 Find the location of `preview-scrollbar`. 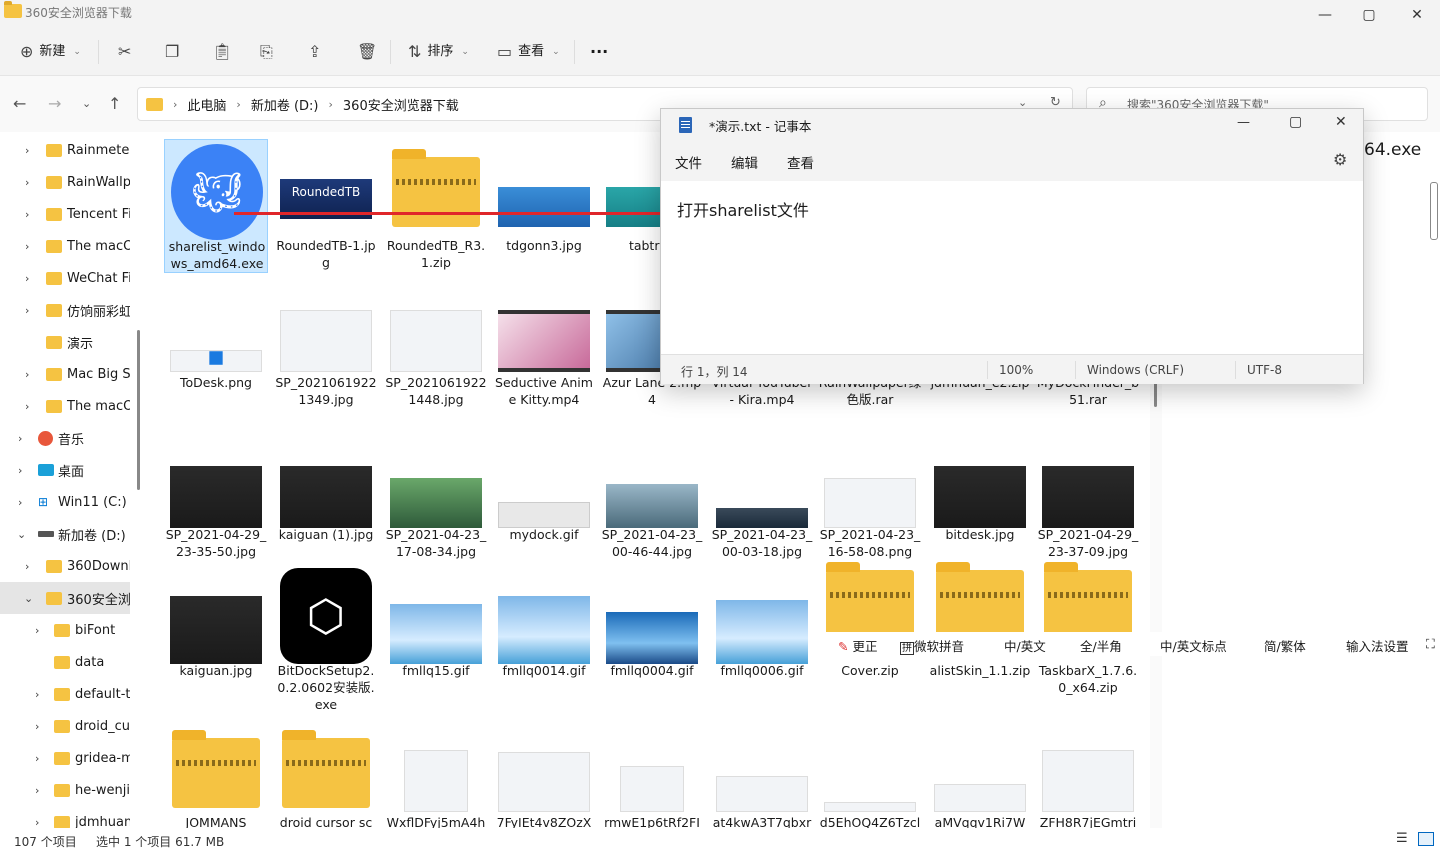

preview-scrollbar is located at coordinates (1434, 211).